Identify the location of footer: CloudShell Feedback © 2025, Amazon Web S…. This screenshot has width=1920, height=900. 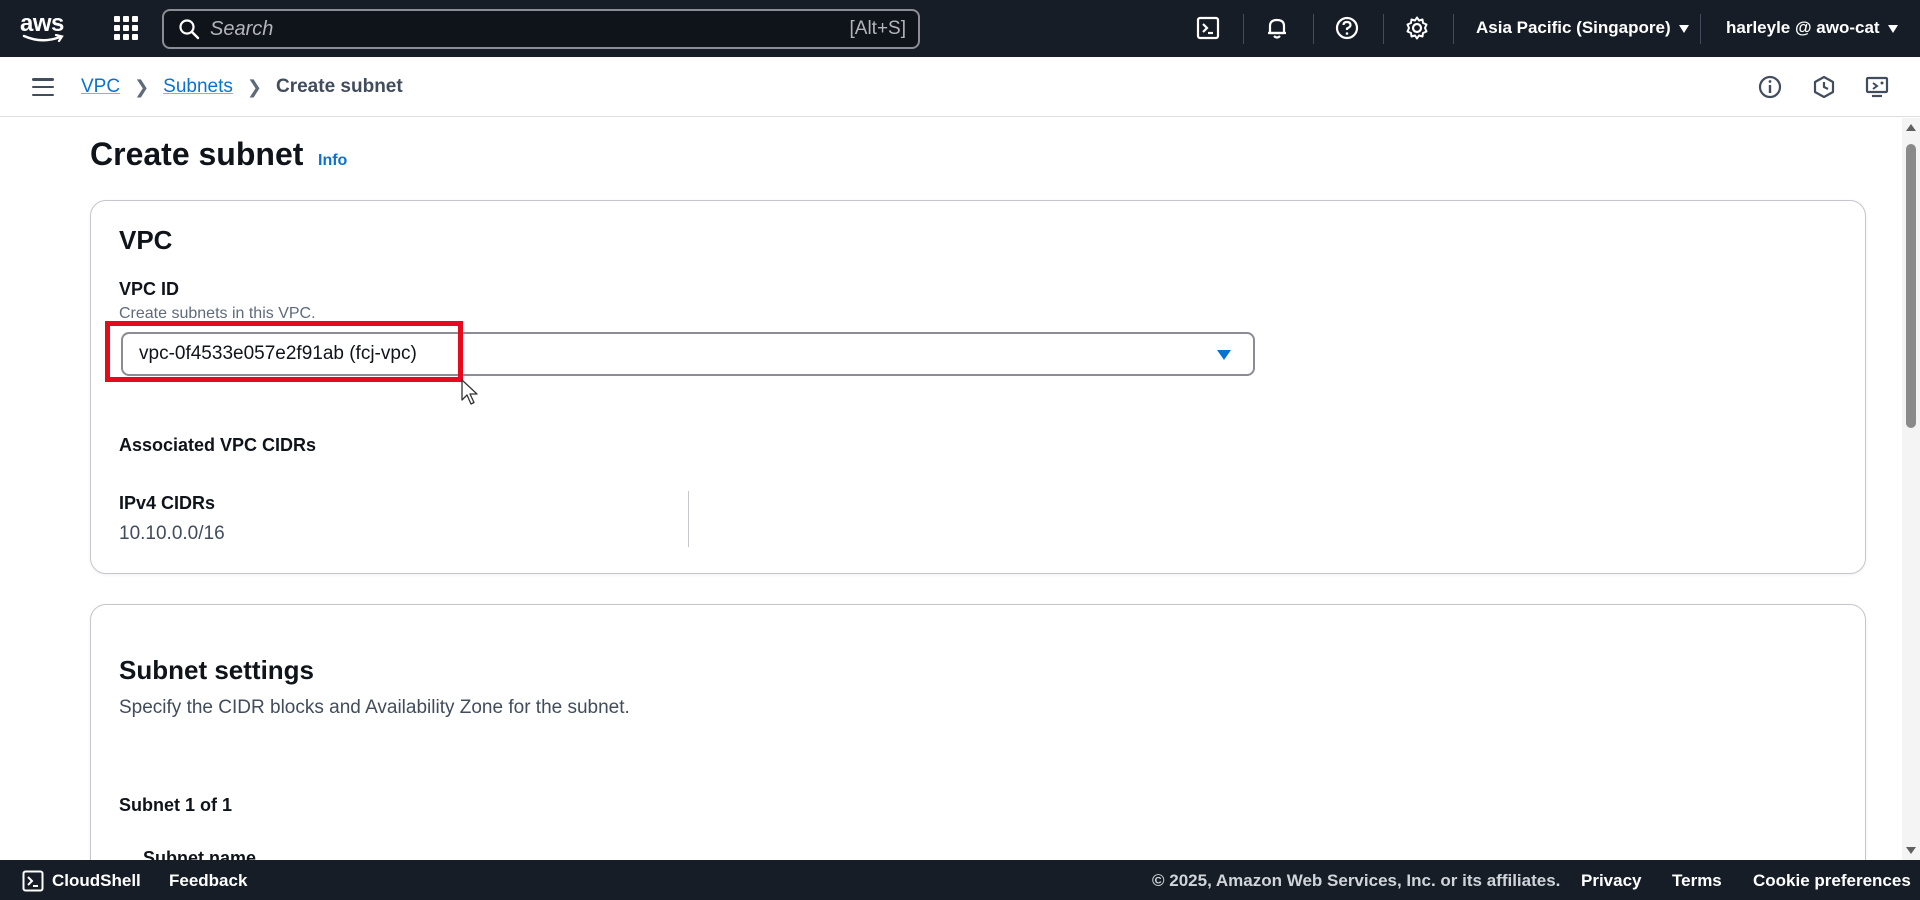
(960, 880).